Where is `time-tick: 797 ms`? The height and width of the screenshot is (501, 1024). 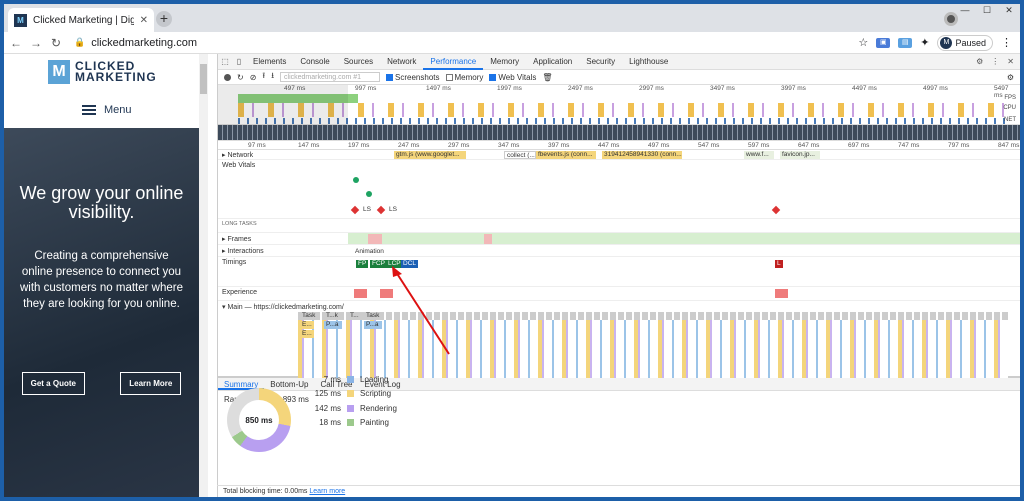 time-tick: 797 ms is located at coordinates (959, 145).